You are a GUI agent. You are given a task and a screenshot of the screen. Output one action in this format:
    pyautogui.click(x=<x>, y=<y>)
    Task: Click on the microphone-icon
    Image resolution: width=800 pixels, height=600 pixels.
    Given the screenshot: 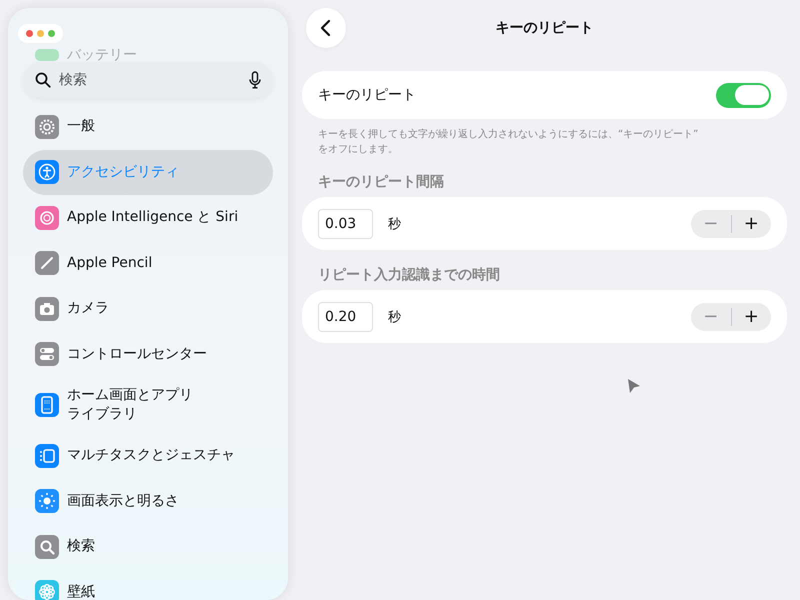 What is the action you would take?
    pyautogui.click(x=255, y=80)
    